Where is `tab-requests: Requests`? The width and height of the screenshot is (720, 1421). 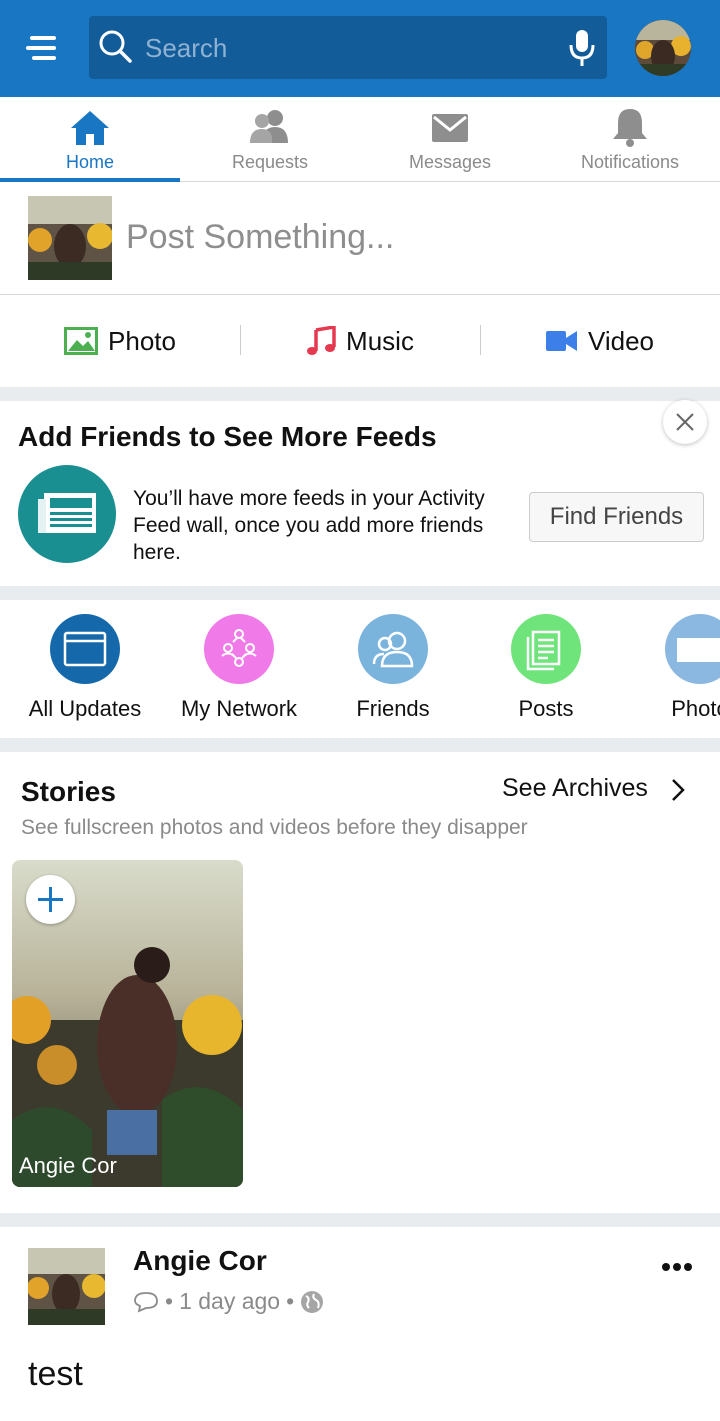 tab-requests: Requests is located at coordinates (270, 139).